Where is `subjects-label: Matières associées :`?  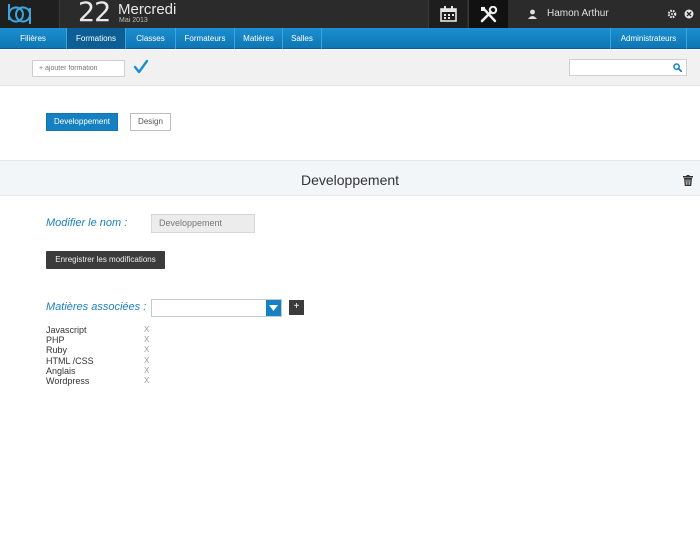 subjects-label: Matières associées : is located at coordinates (96, 307).